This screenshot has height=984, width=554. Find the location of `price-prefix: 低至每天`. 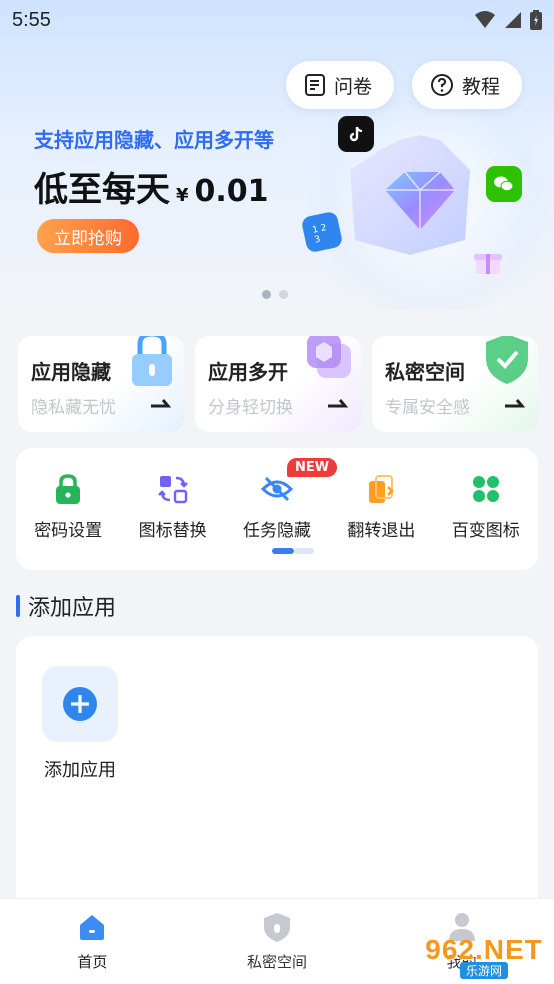

price-prefix: 低至每天 is located at coordinates (102, 190).